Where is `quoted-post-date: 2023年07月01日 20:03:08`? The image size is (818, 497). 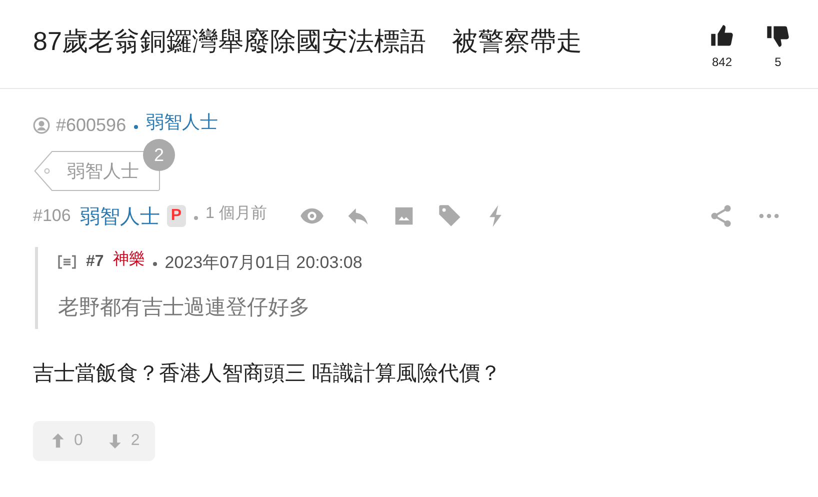
quoted-post-date: 2023年07月01日 20:03:08 is located at coordinates (263, 263).